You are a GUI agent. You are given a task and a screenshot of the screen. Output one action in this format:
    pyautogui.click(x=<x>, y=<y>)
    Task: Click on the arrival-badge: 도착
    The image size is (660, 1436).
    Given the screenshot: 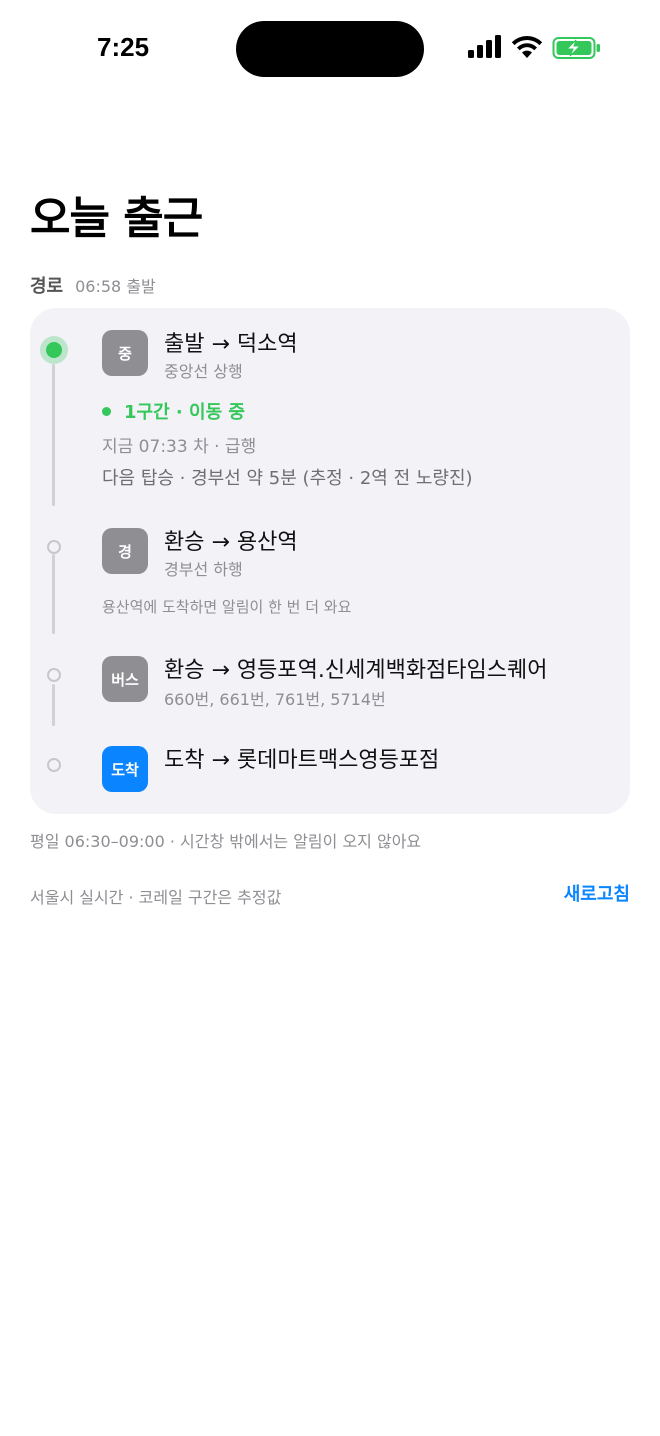 What is the action you would take?
    pyautogui.click(x=125, y=769)
    